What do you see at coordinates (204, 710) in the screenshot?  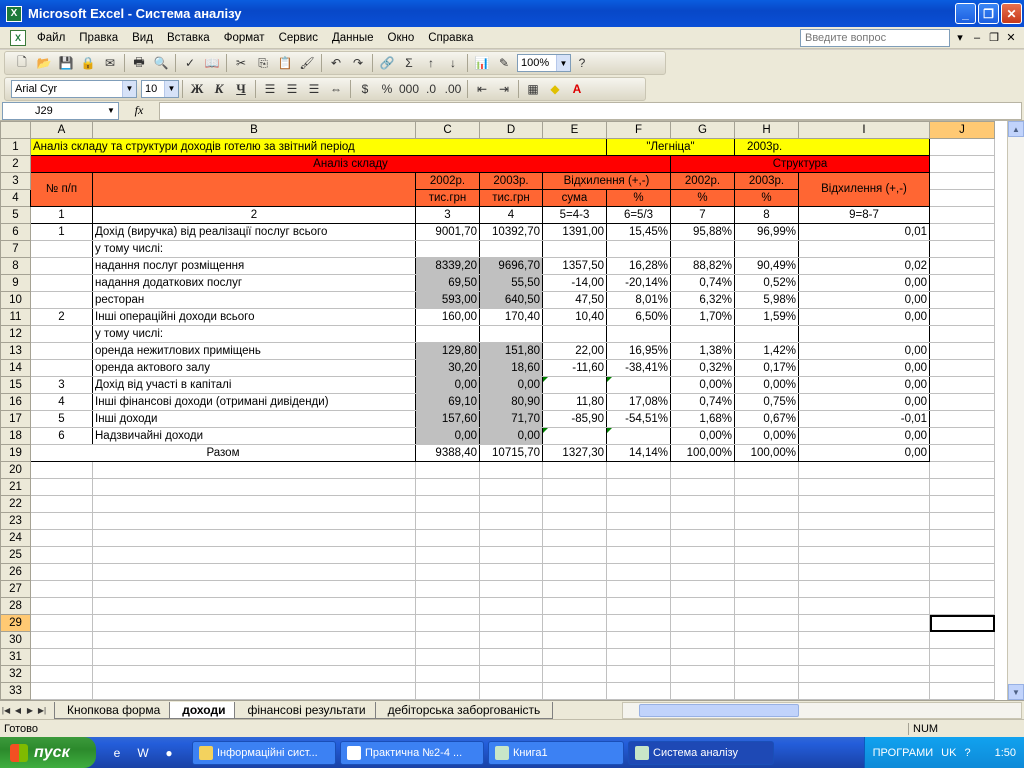 I see `tab-dokhody: доходи` at bounding box center [204, 710].